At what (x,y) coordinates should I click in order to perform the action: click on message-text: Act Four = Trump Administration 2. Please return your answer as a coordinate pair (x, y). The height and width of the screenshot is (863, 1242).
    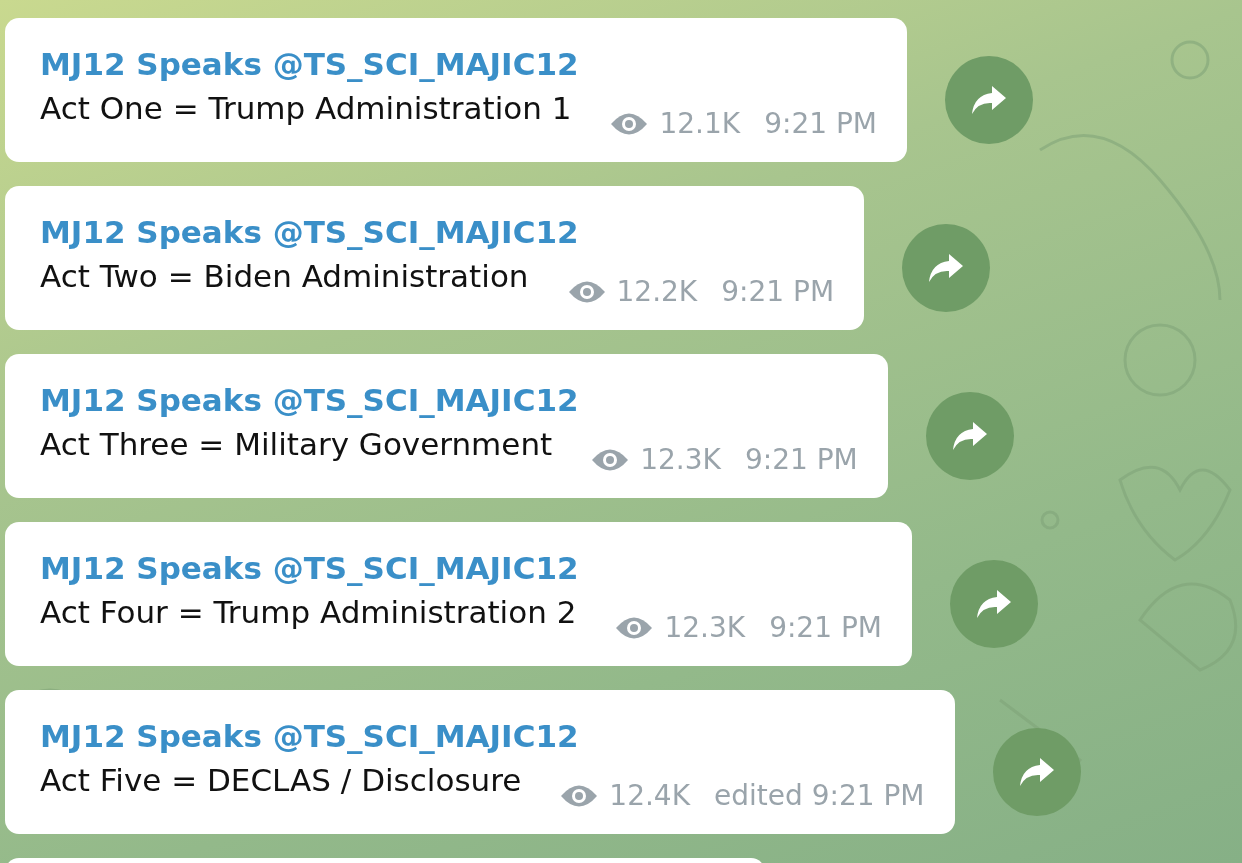
    Looking at the image, I should click on (308, 612).